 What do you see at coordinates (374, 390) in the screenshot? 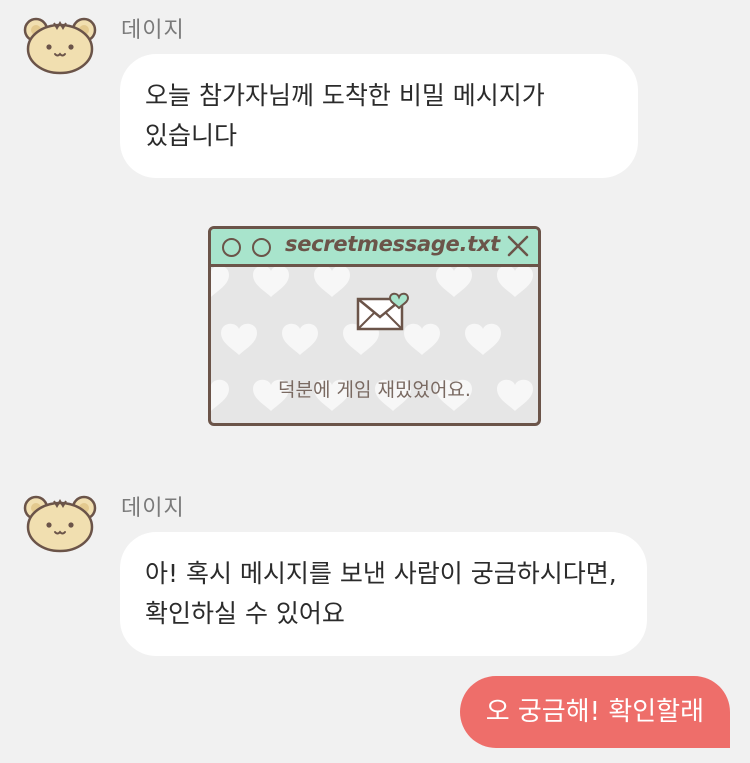
I see `card-message-text: 덕분에 게임 재밌었어요.` at bounding box center [374, 390].